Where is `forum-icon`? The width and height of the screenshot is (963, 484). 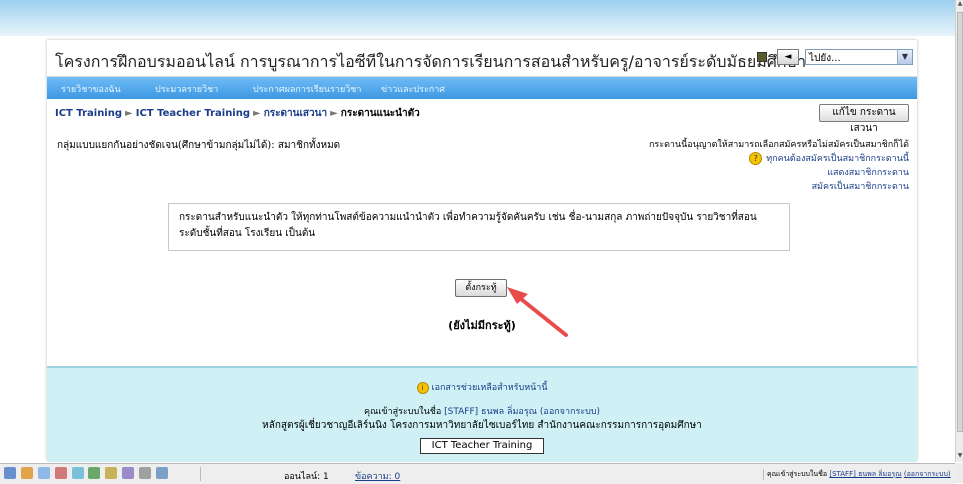 forum-icon is located at coordinates (94, 473).